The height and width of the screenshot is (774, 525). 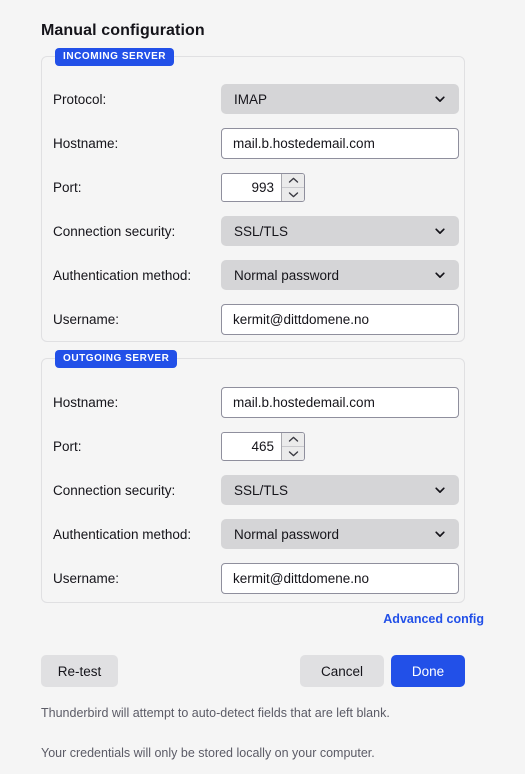 I want to click on outgoing-connection-security-select: SSL/TLS, so click(x=340, y=490).